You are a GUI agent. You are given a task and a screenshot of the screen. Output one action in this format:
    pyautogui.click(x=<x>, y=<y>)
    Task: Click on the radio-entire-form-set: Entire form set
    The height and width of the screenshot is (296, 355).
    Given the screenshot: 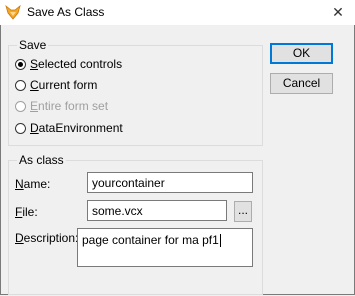 What is the action you would take?
    pyautogui.click(x=61, y=106)
    